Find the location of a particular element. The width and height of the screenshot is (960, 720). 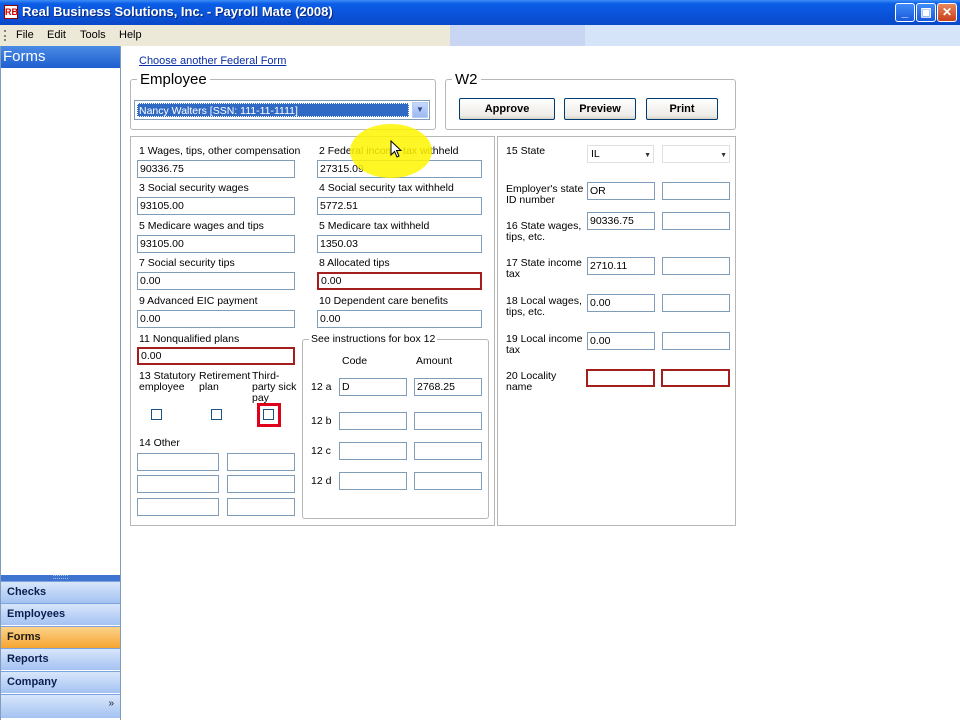

box4-label: 4 Social security tax withheld is located at coordinates (386, 188).